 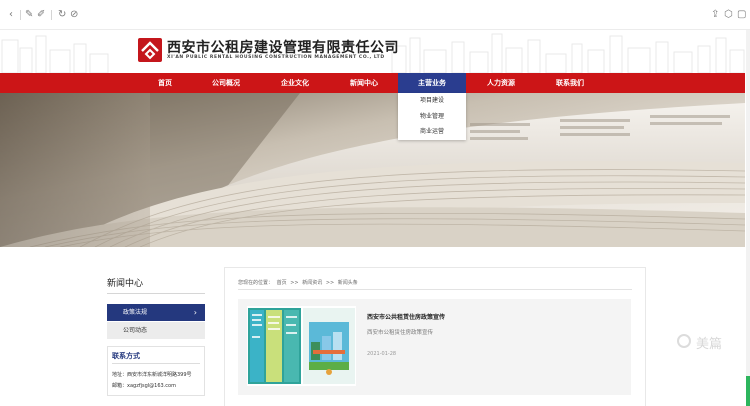 What do you see at coordinates (570, 83) in the screenshot?
I see `nav-item-contact-us: 联系我们` at bounding box center [570, 83].